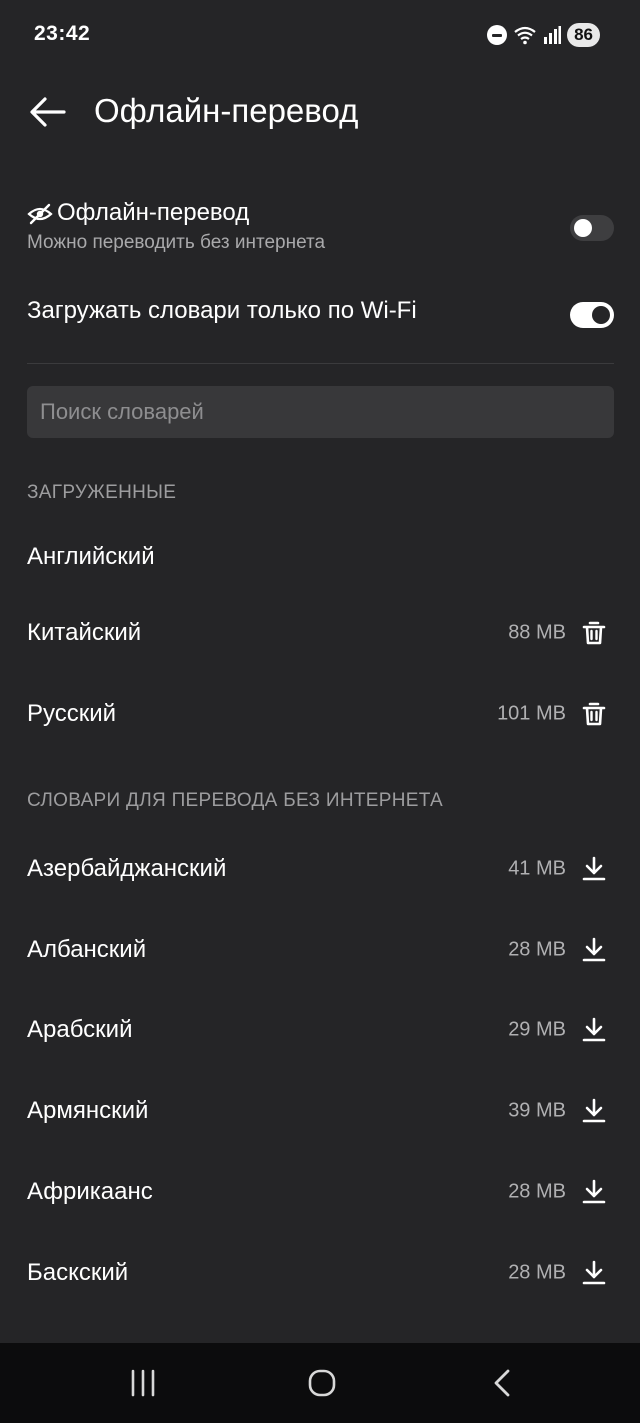 This screenshot has width=640, height=1423. Describe the element at coordinates (537, 868) in the screenshot. I see `item-size: 41 MB` at that location.